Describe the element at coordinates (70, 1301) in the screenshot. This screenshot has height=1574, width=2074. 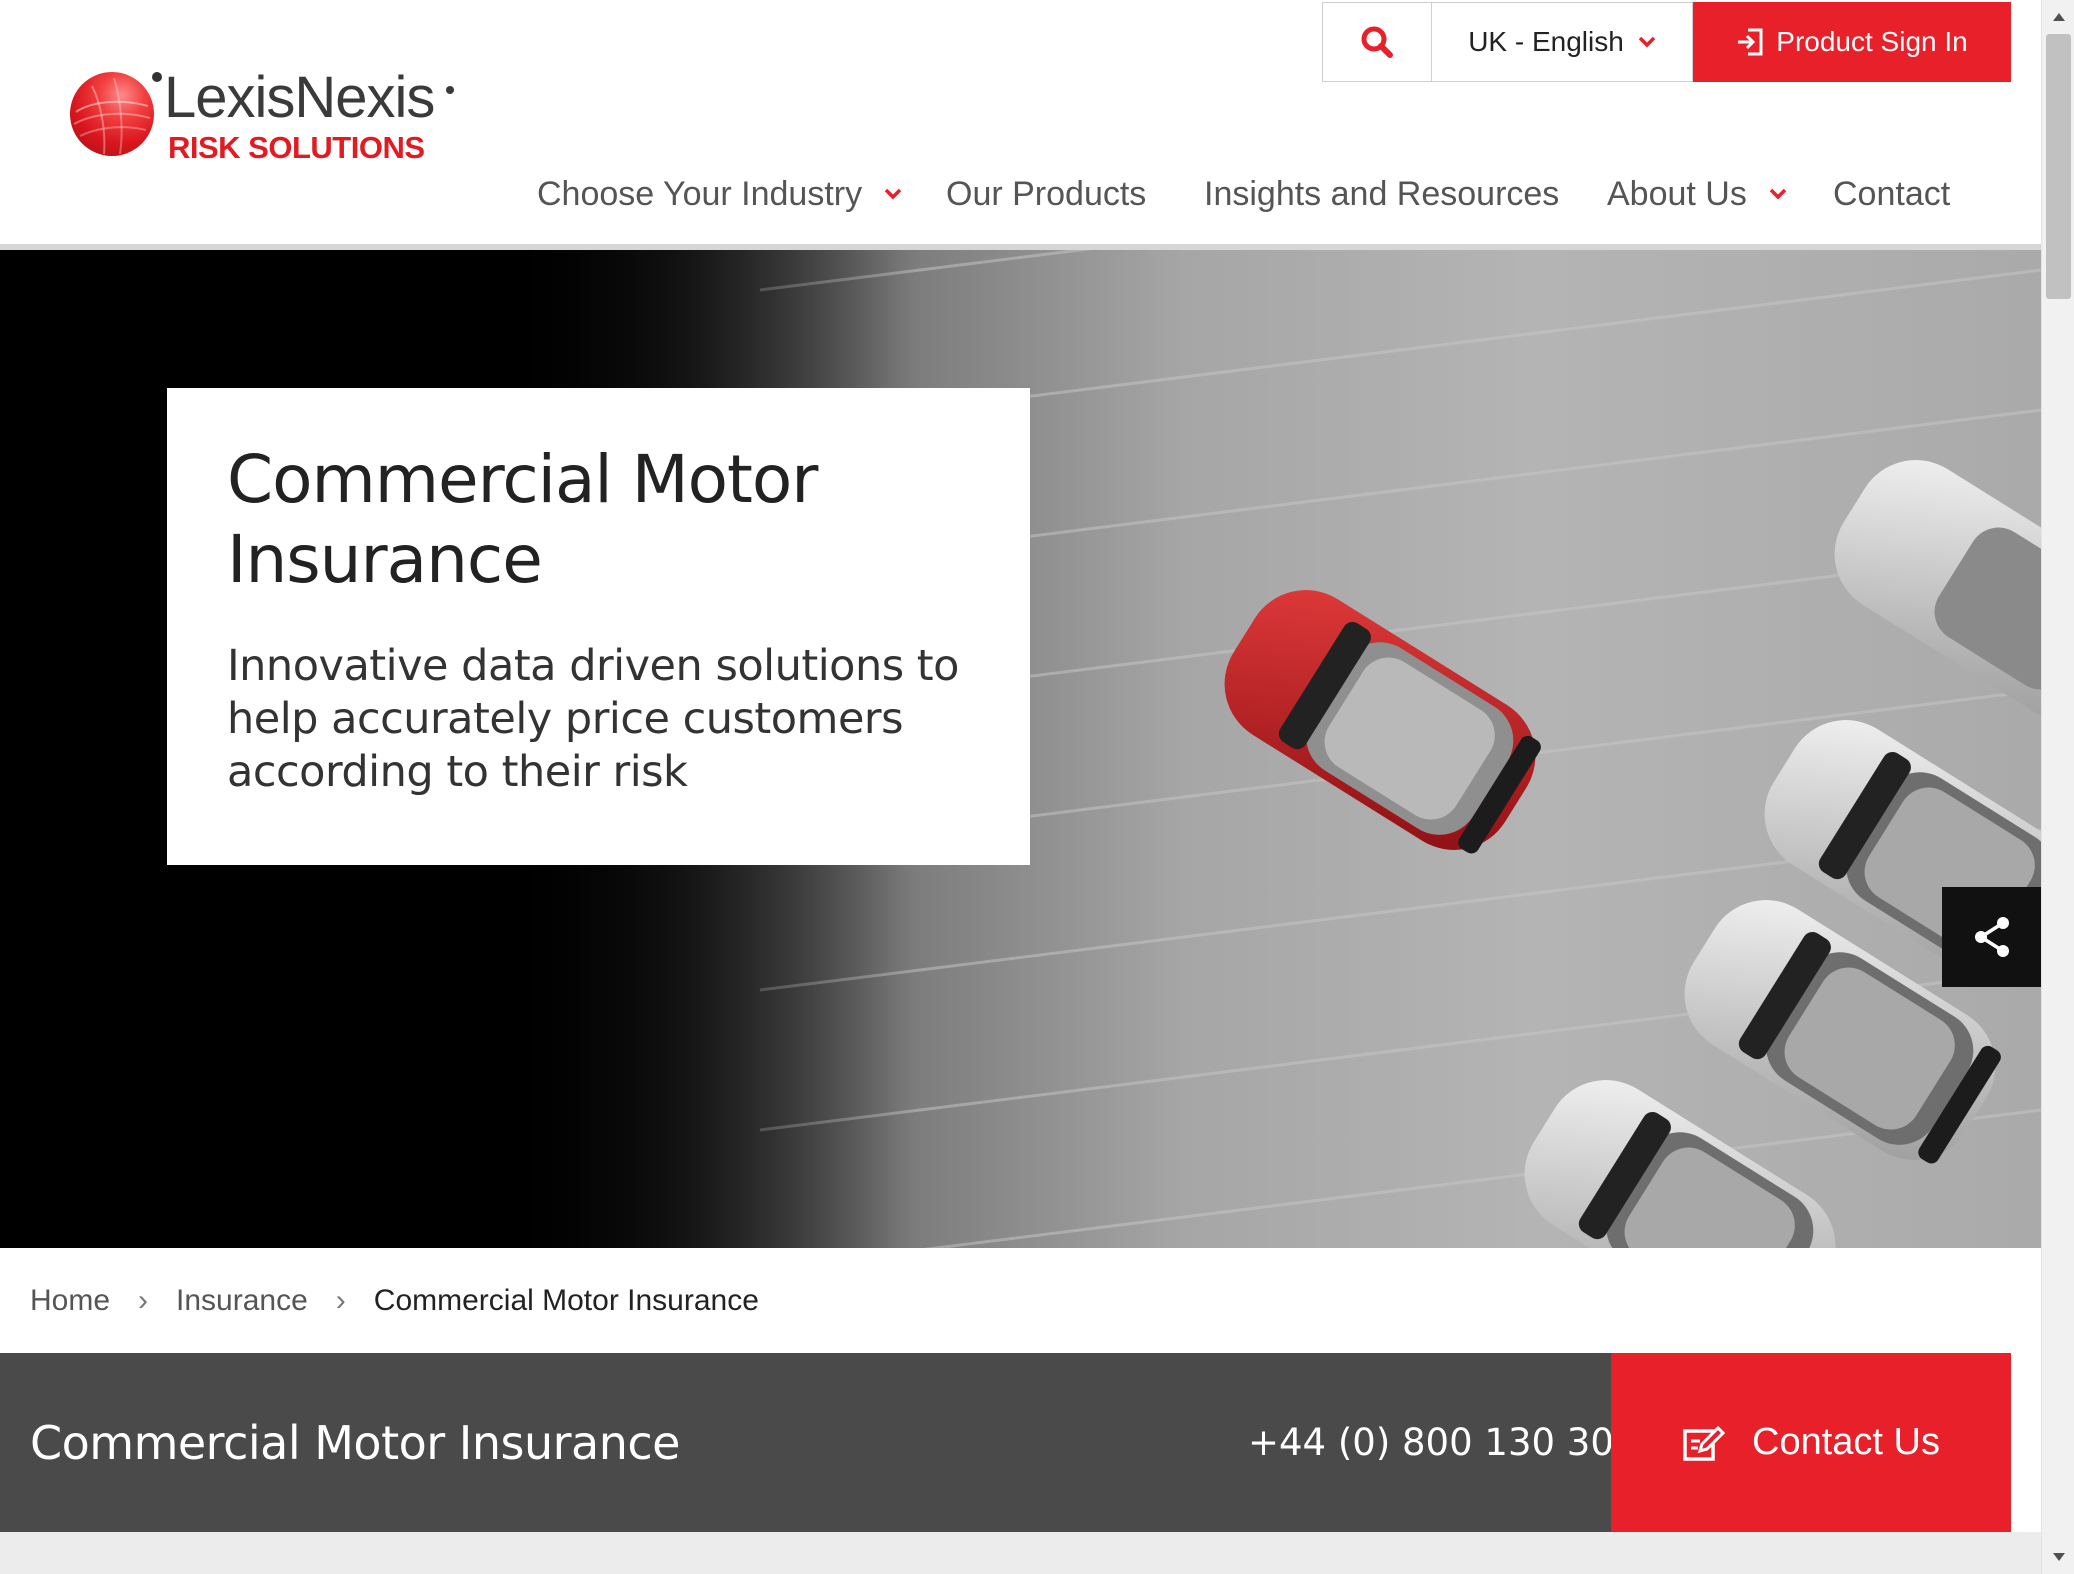
I see `breadcrumb-home: Home` at that location.